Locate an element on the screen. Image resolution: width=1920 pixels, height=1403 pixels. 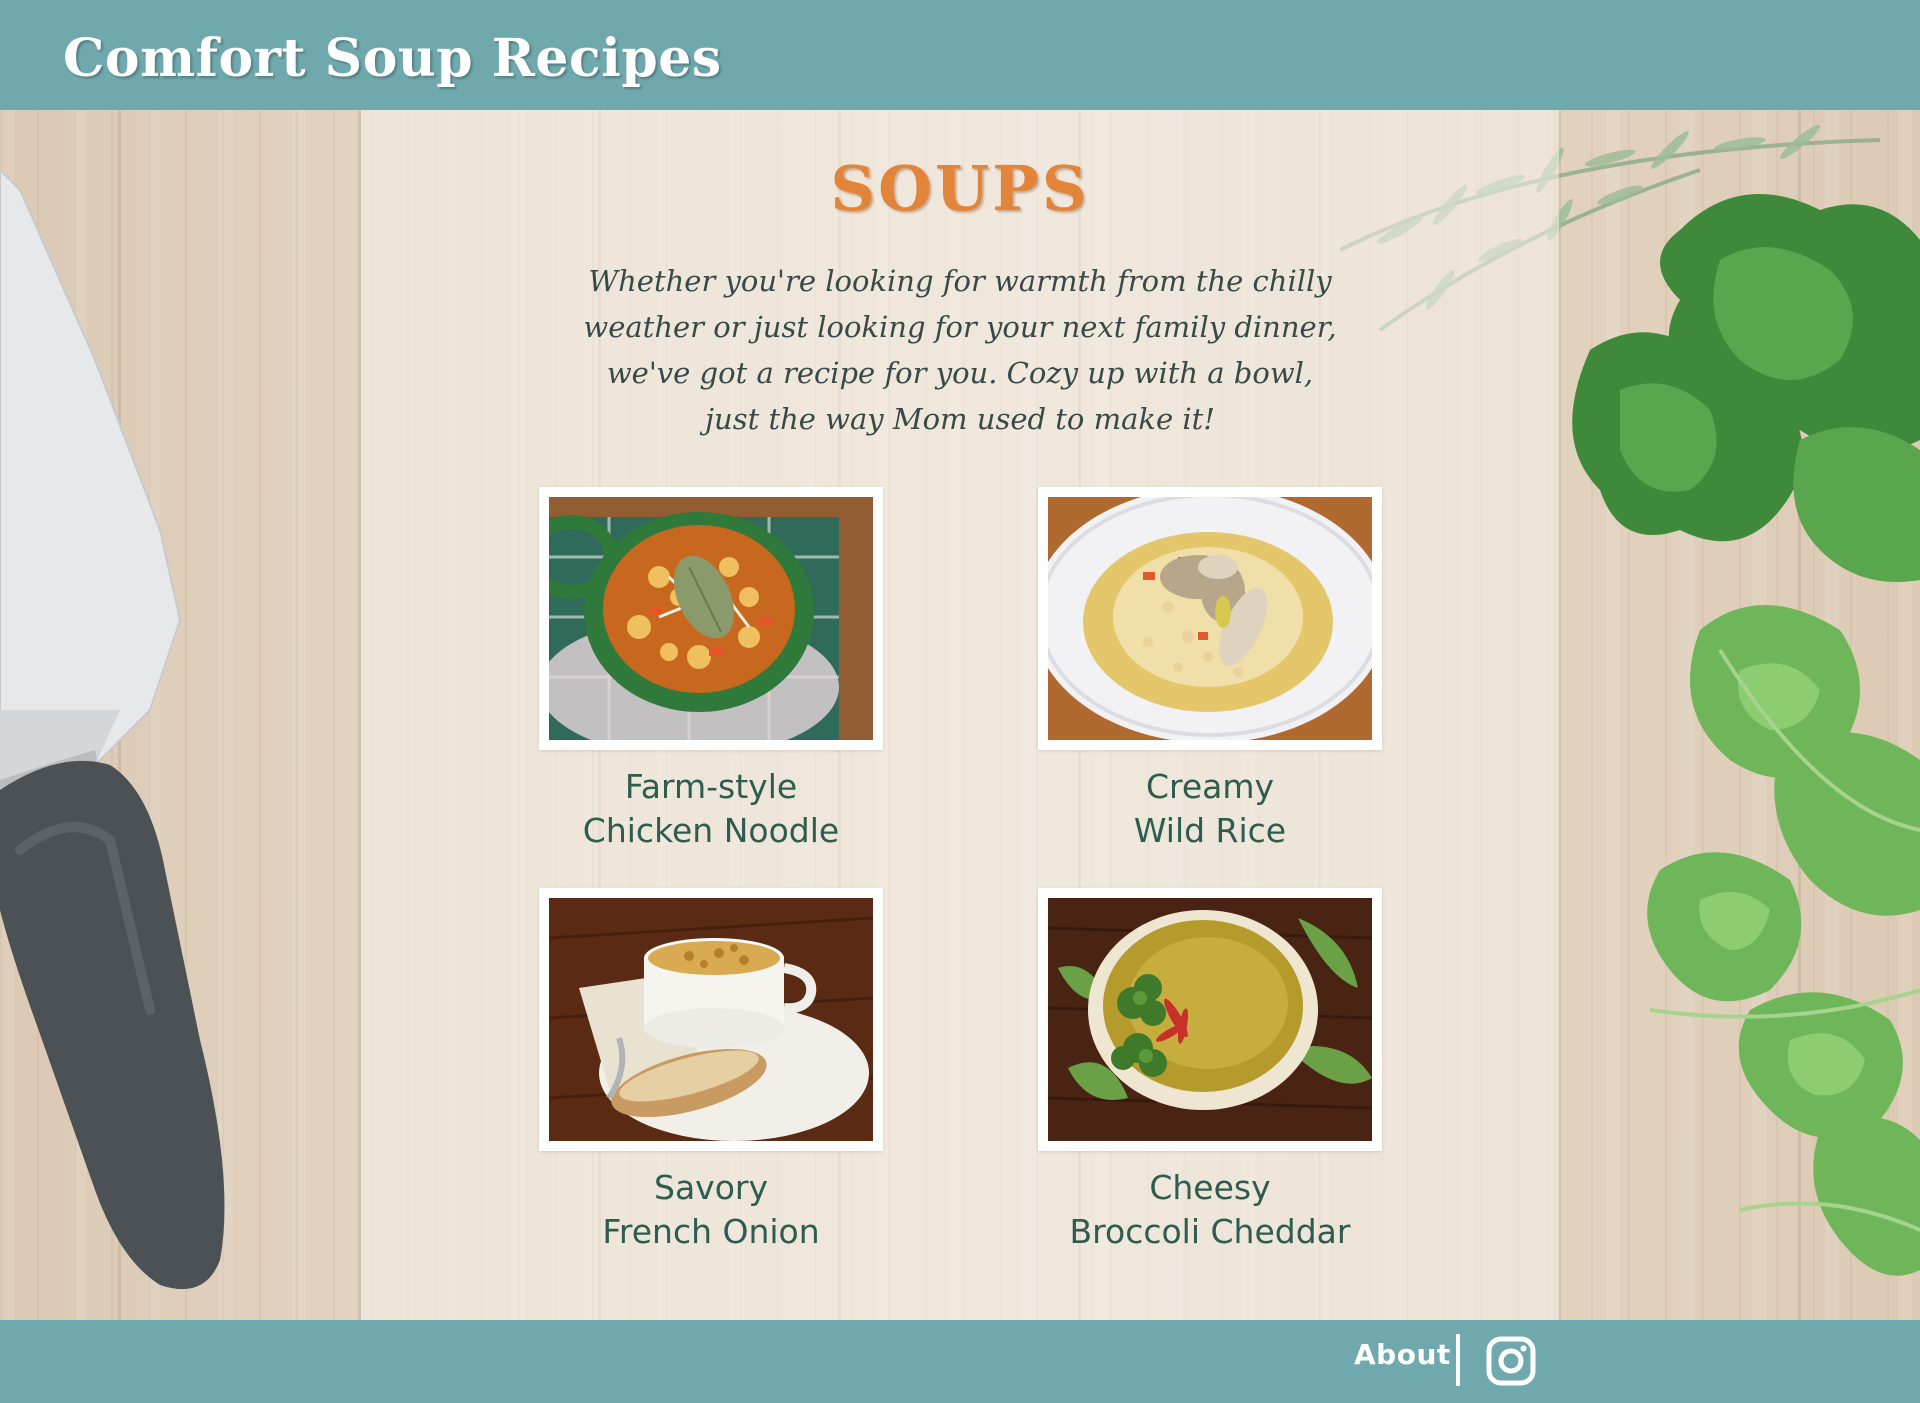
instagram-icon is located at coordinates (1511, 1361).